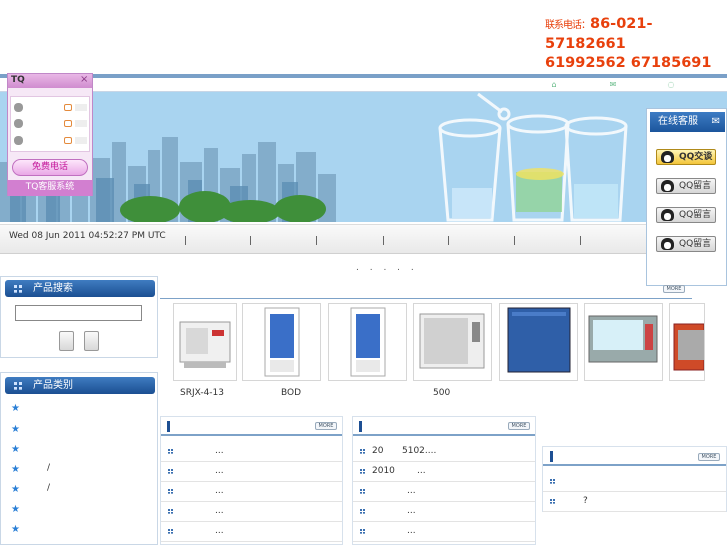  Describe the element at coordinates (80, 385) in the screenshot. I see `product-category-header: 产品类别` at that location.